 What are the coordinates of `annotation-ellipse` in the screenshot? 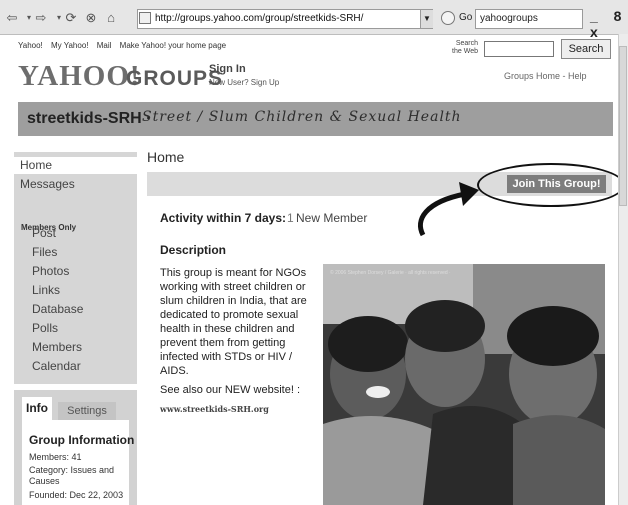 It's located at (551, 185).